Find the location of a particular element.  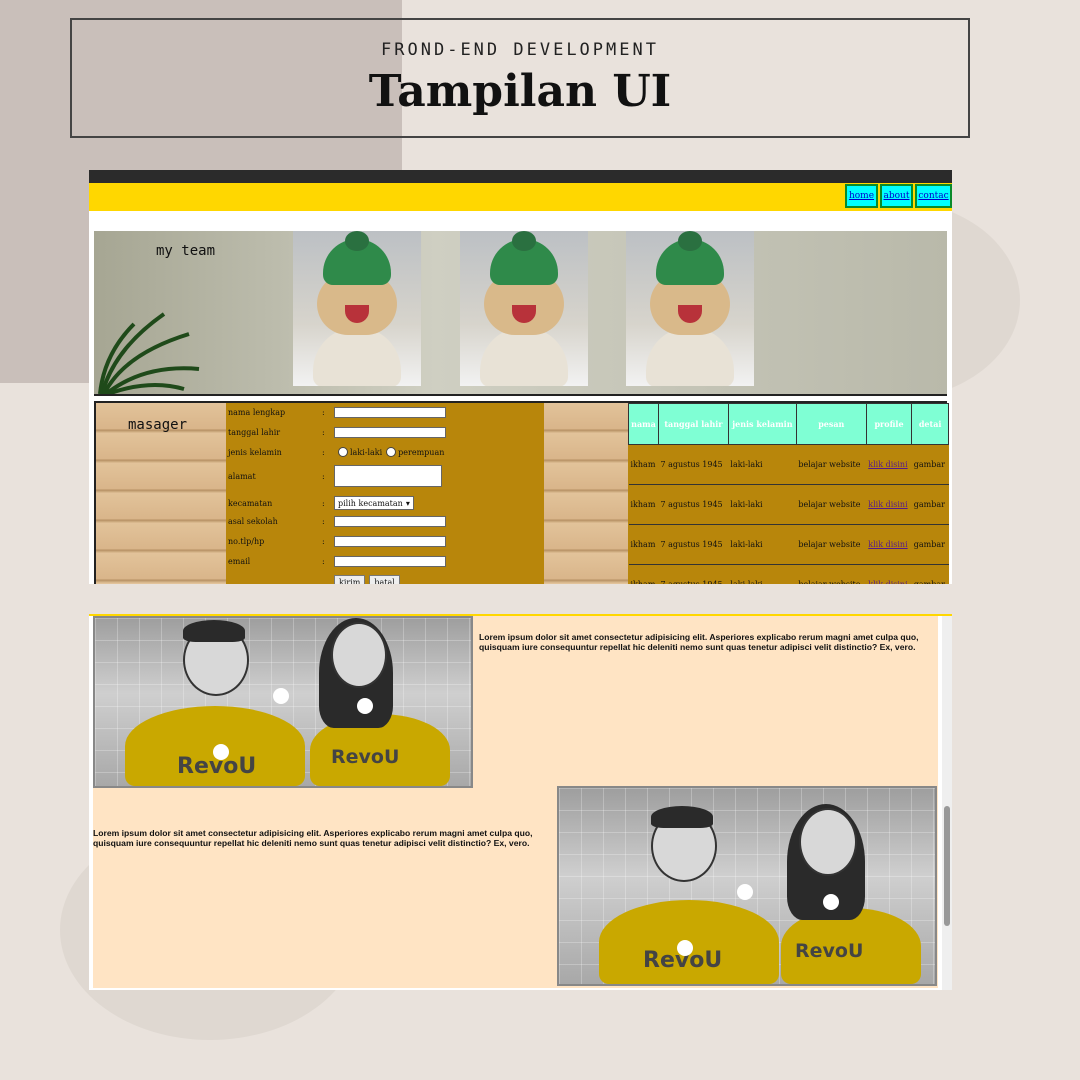

alamat-textarea is located at coordinates (388, 476).